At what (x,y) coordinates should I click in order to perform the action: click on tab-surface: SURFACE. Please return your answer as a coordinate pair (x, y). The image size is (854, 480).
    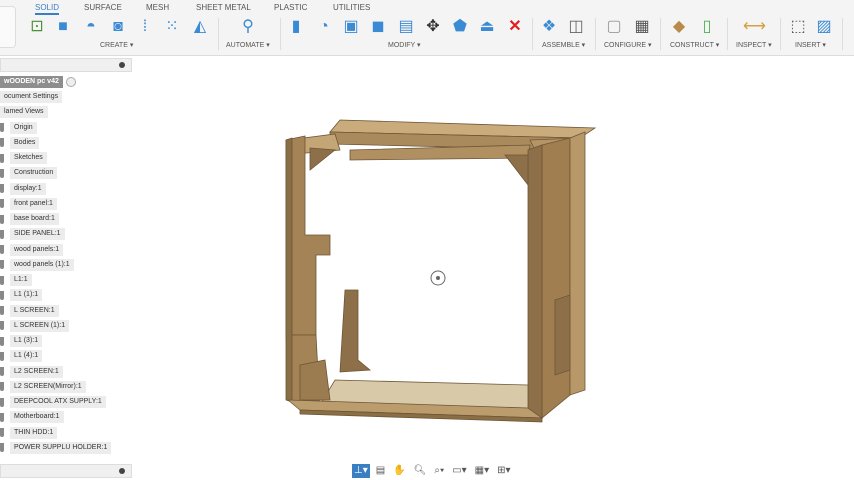
    Looking at the image, I should click on (103, 7).